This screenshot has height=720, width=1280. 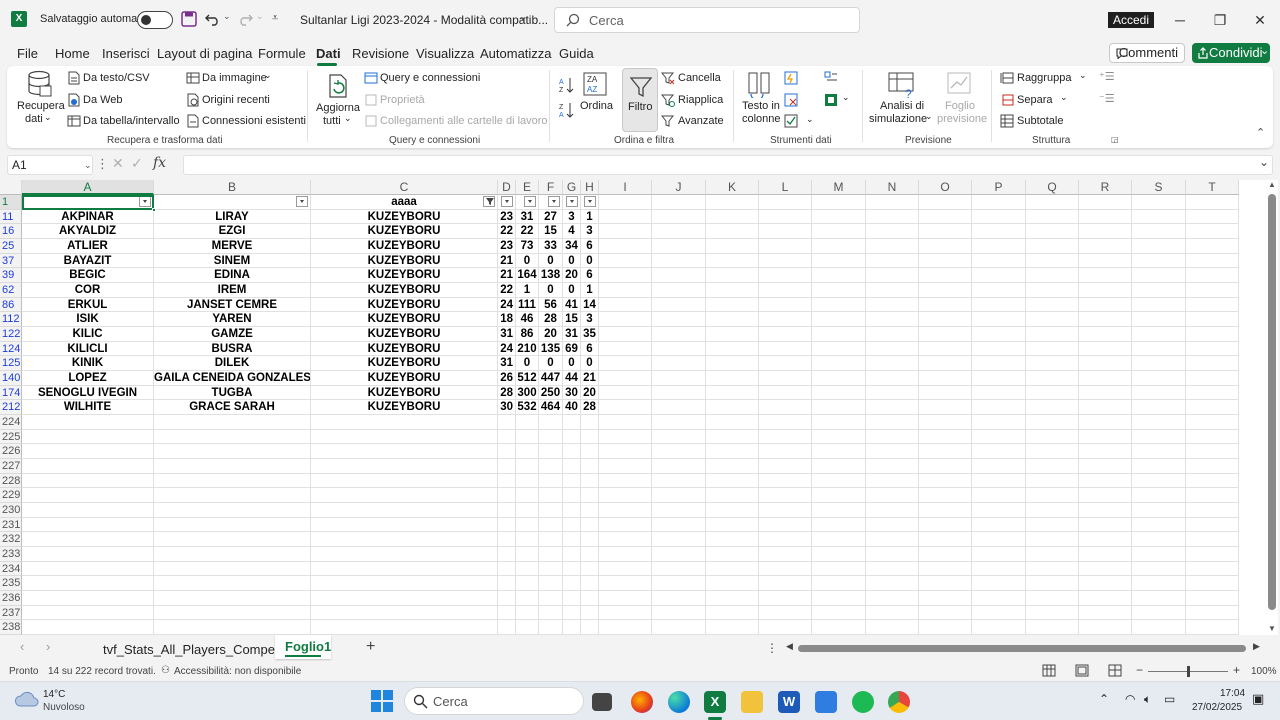 I want to click on da-tabella-button: Da tabella/intervallo, so click(x=131, y=121).